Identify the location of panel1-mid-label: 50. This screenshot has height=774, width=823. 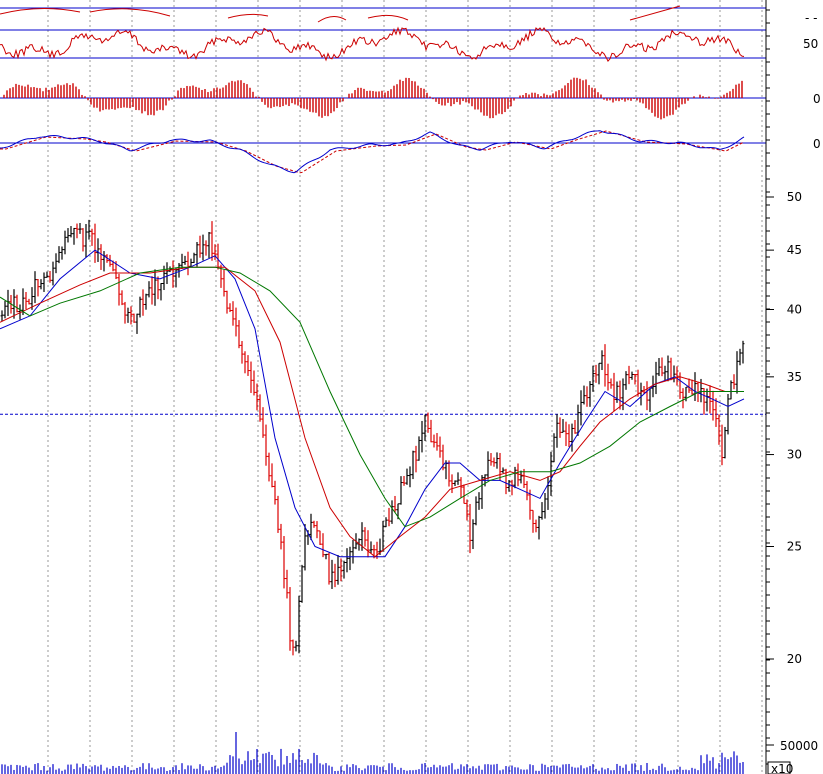
(810, 44).